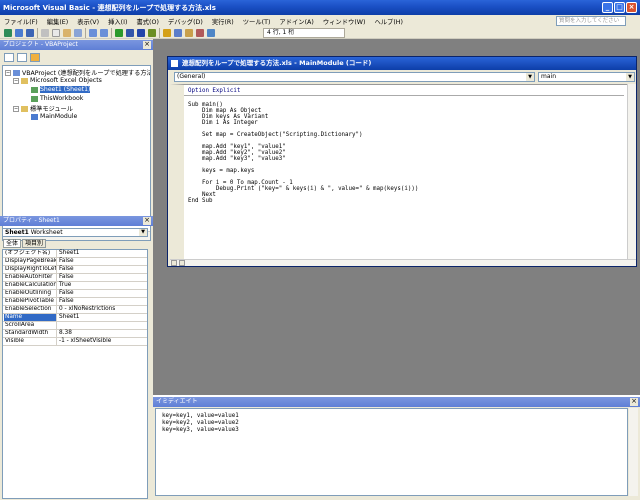  I want to click on procedure-separator, so click(404, 95).